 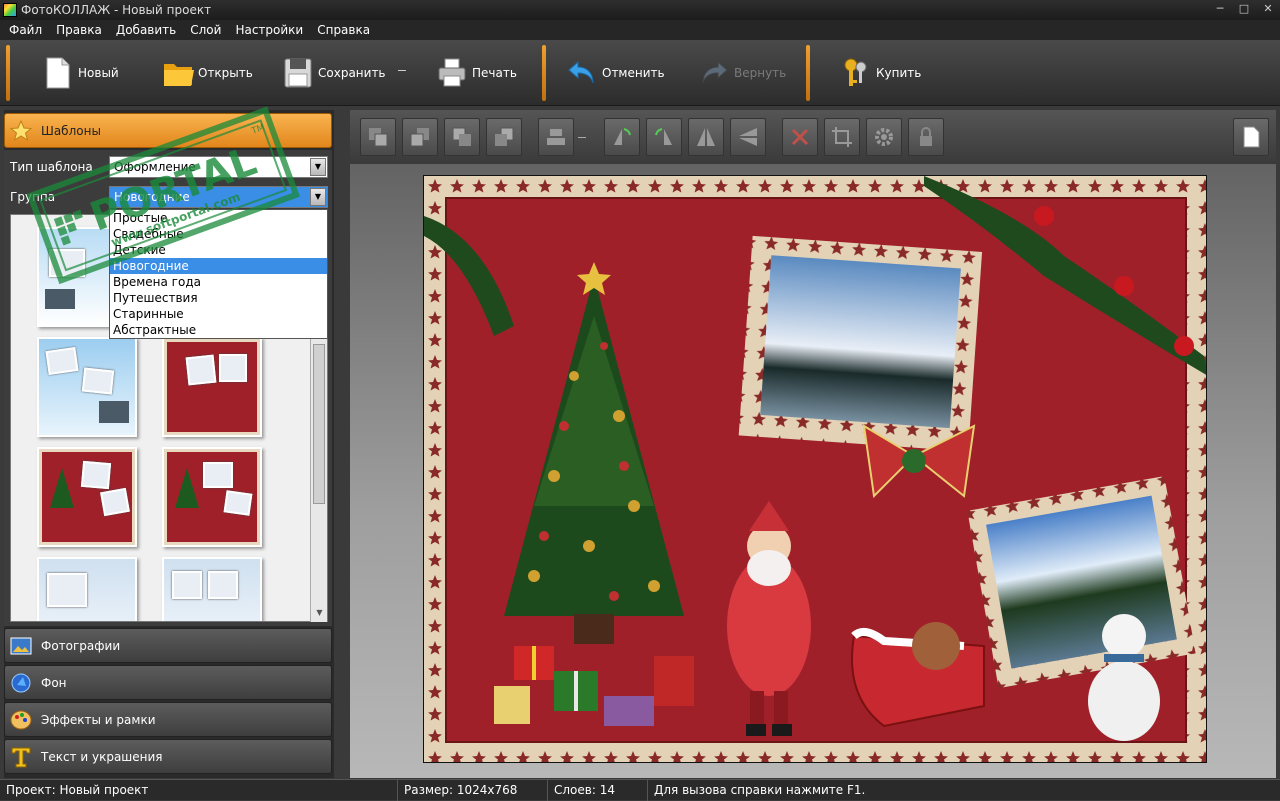 I want to click on delete-x-icon, so click(x=800, y=137).